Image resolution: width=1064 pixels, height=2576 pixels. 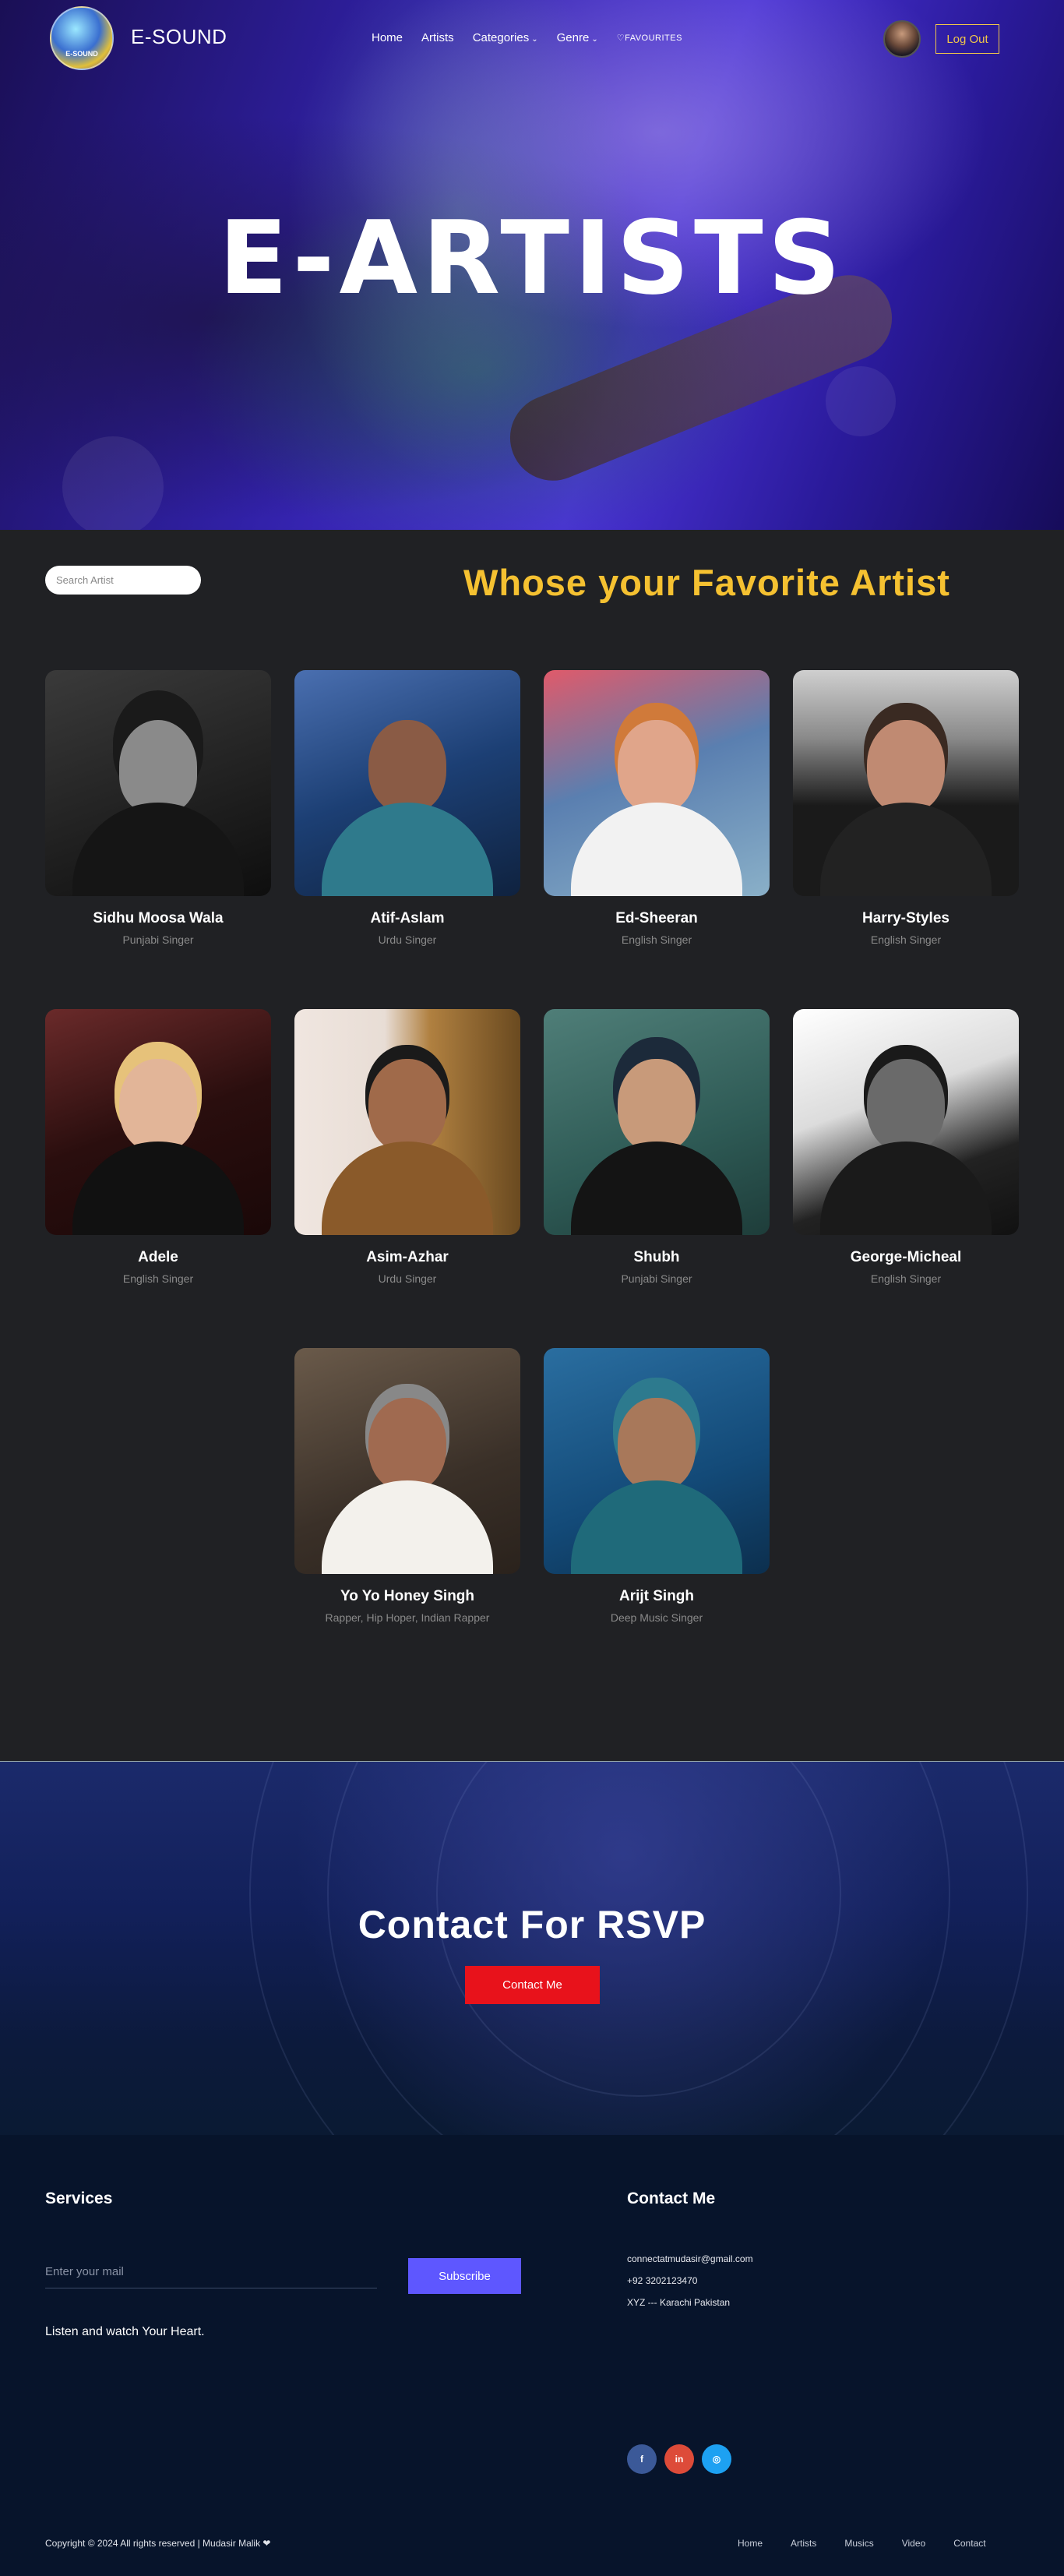 What do you see at coordinates (905, 918) in the screenshot?
I see `artist-name: Harry-Styles` at bounding box center [905, 918].